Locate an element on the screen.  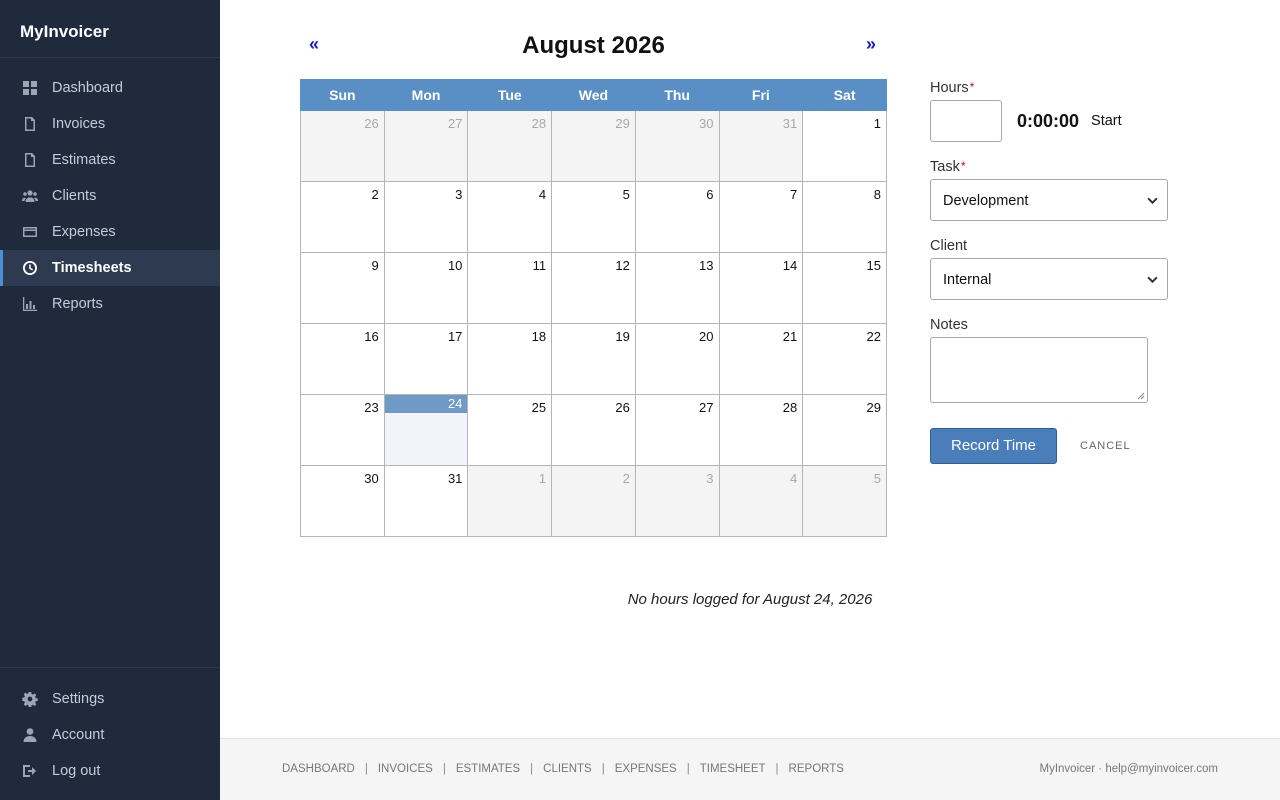
calendar-day: 6 is located at coordinates (677, 217).